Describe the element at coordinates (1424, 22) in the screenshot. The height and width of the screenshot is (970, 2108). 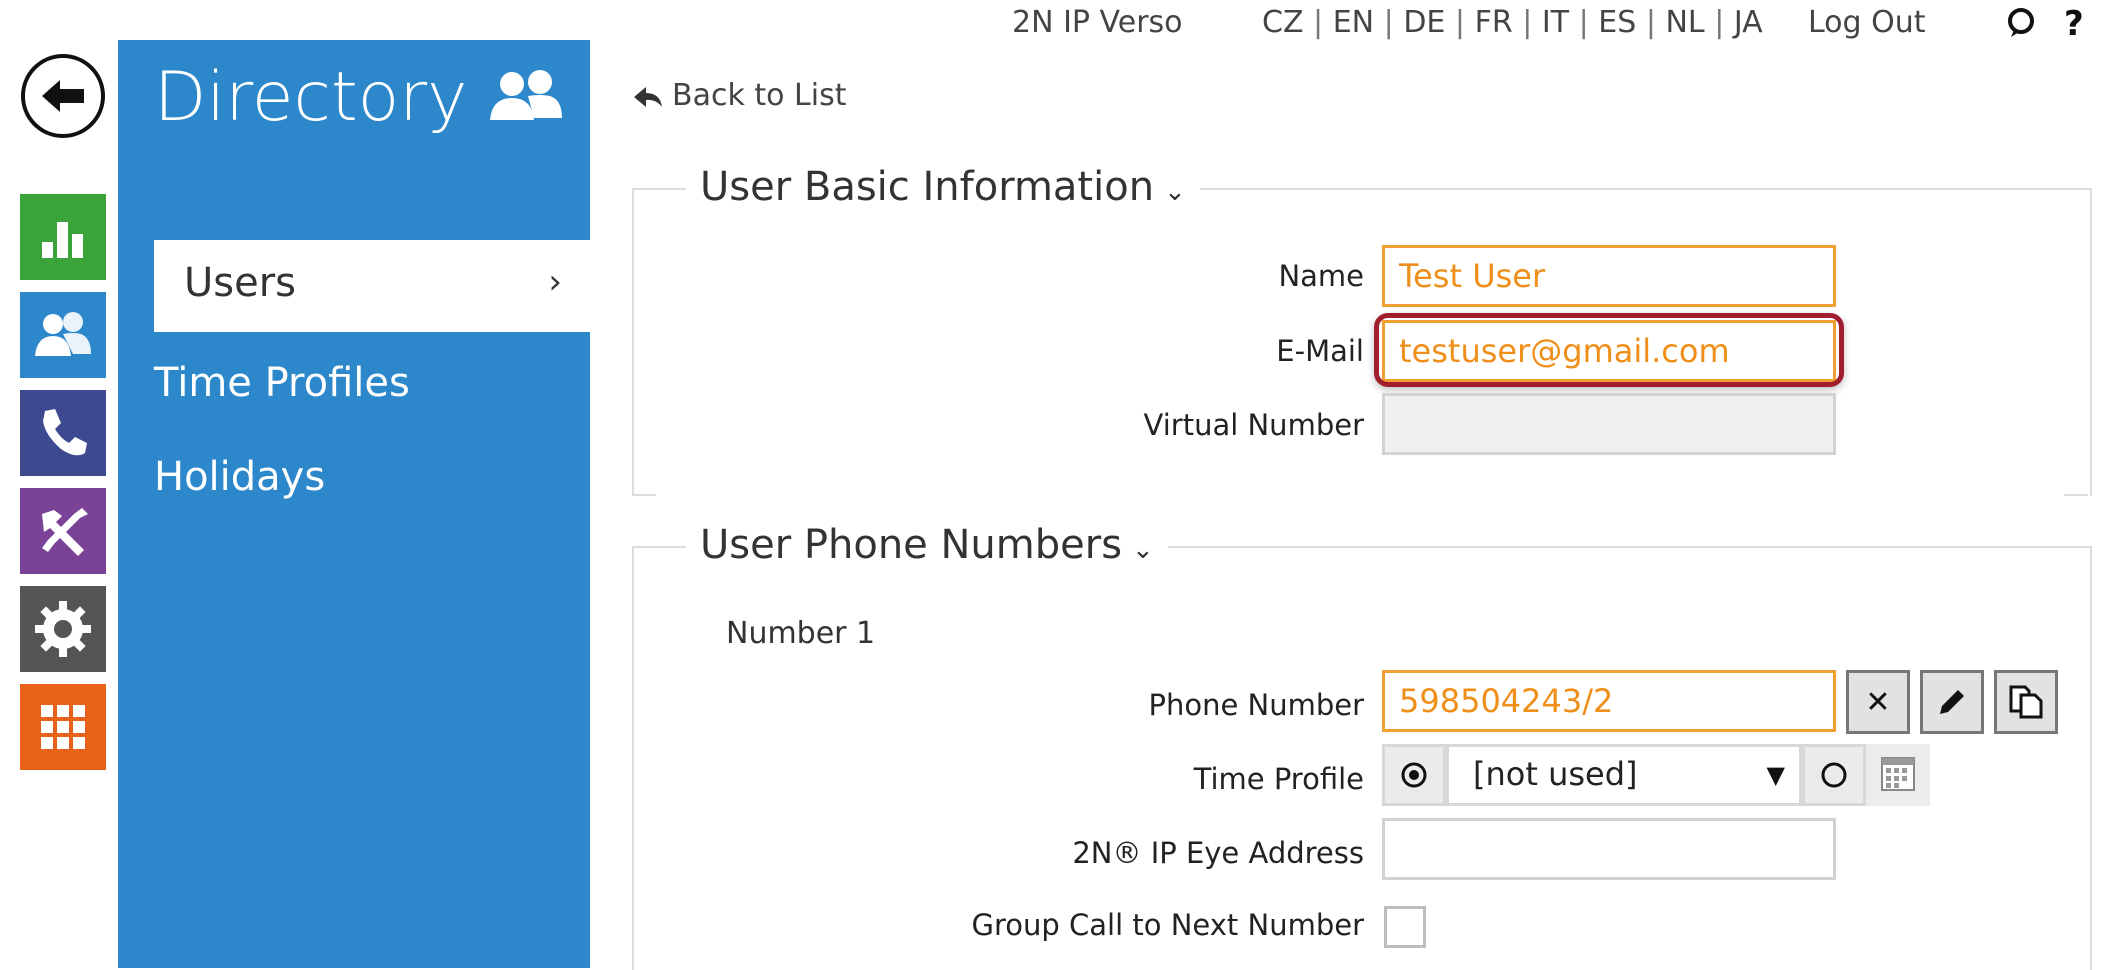
I see `lang-de: DE` at that location.